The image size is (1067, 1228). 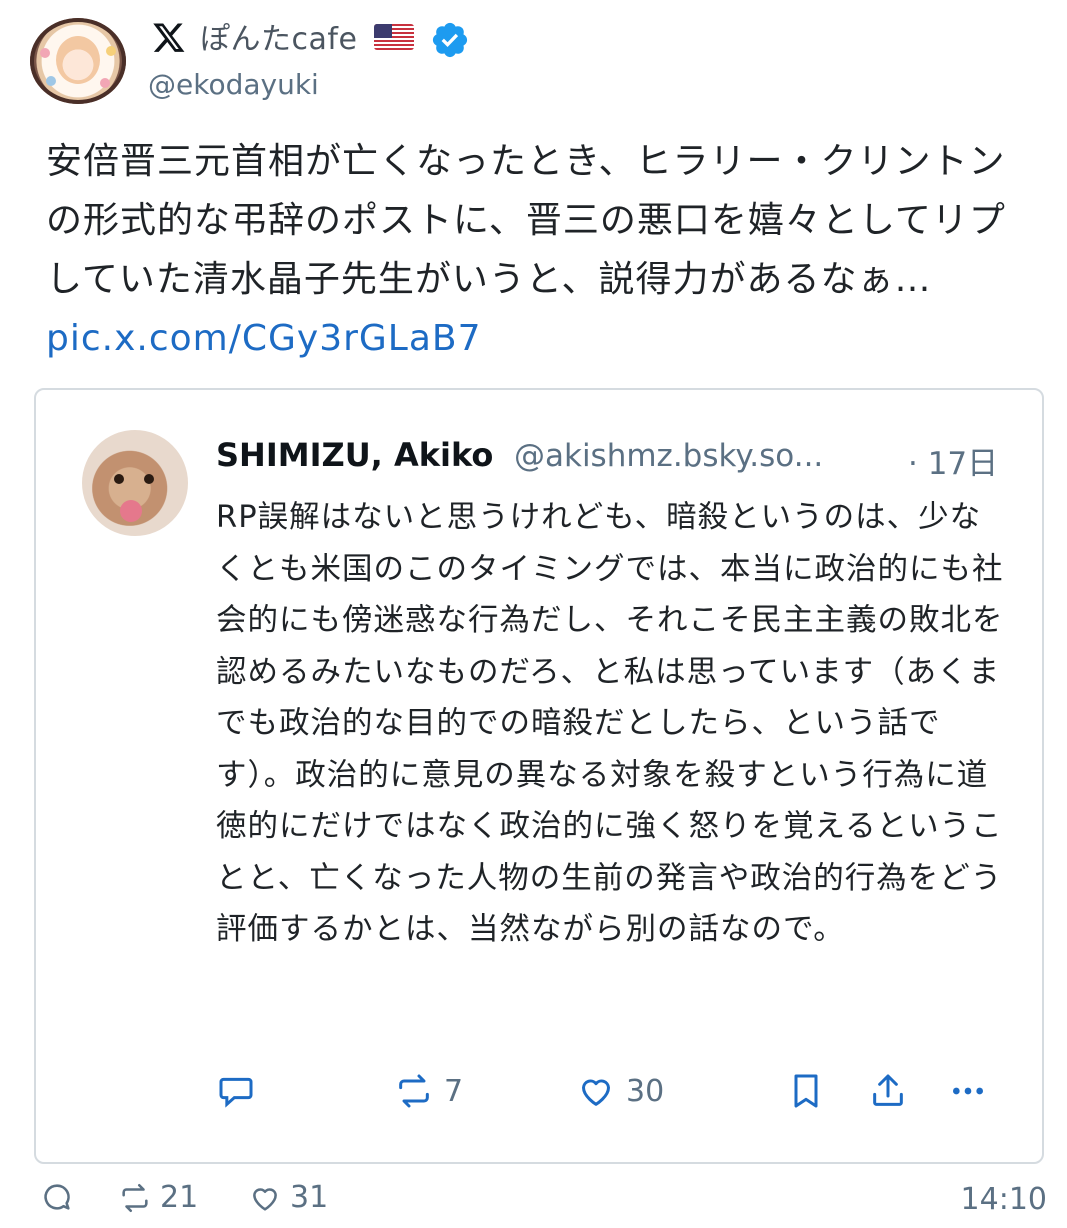 What do you see at coordinates (533, 1199) in the screenshot?
I see `post-action-bar: 21 31 14:10` at bounding box center [533, 1199].